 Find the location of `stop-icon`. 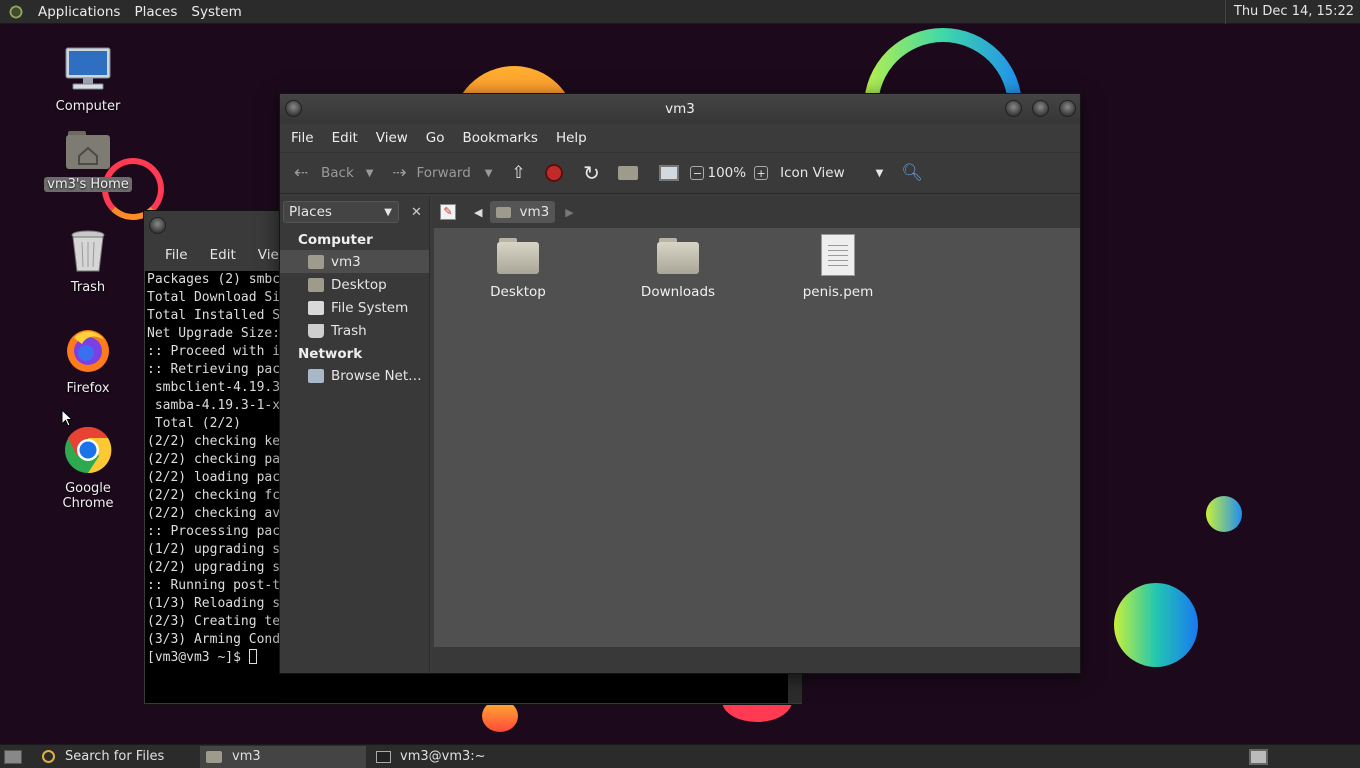

stop-icon is located at coordinates (554, 173).